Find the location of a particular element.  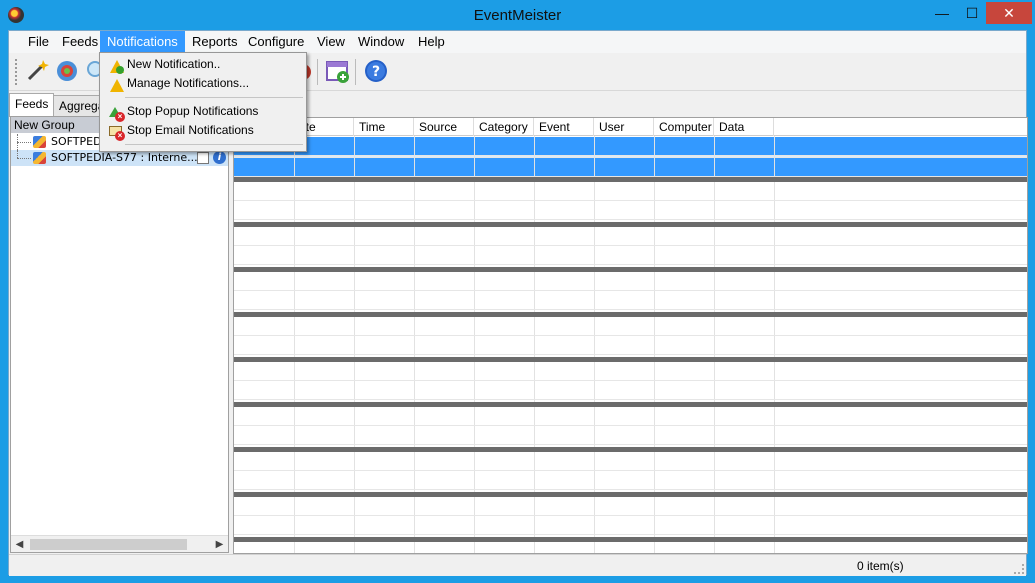

tab-aggregate: Aggrega is located at coordinates (78, 106).